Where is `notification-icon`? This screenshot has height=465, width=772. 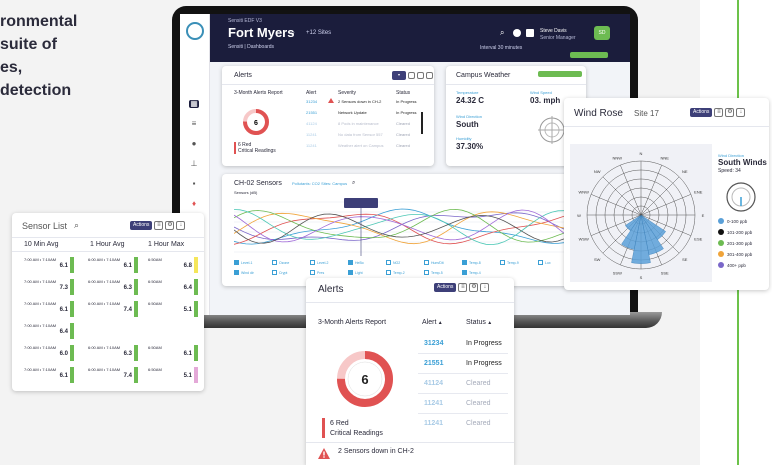
notification-icon is located at coordinates (517, 33).